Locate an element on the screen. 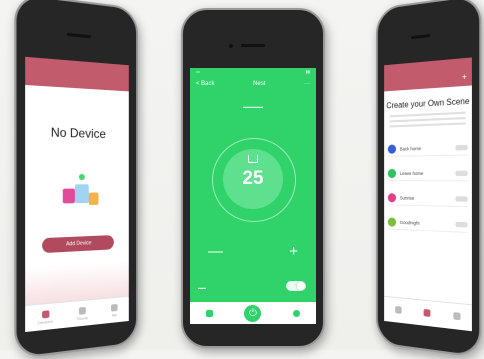 This screenshot has height=359, width=484. center-nav: < Back Nest ··· is located at coordinates (253, 84).